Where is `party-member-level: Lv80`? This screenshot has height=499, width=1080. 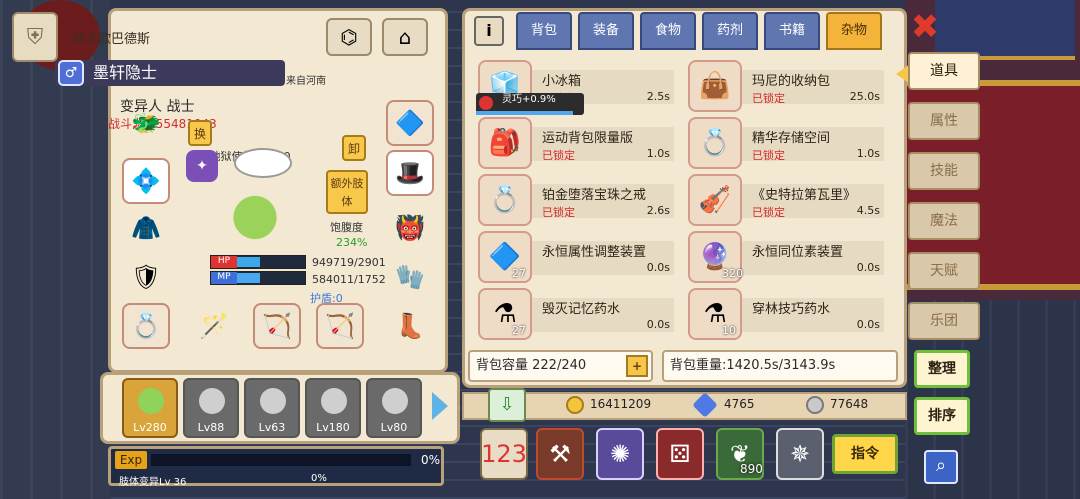 party-member-level: Lv80 is located at coordinates (394, 427).